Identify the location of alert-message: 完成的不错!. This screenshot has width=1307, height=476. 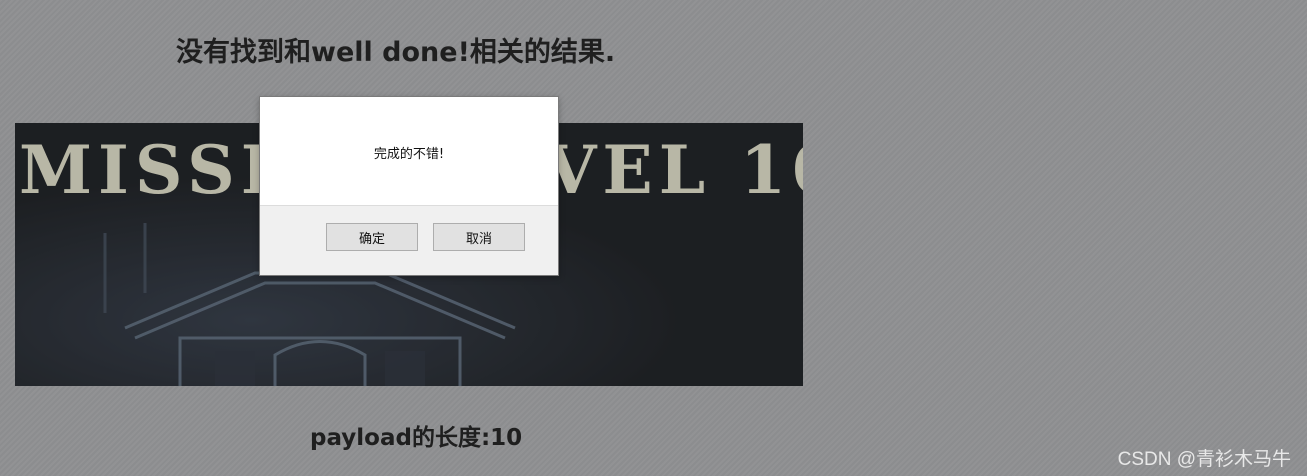
(409, 154).